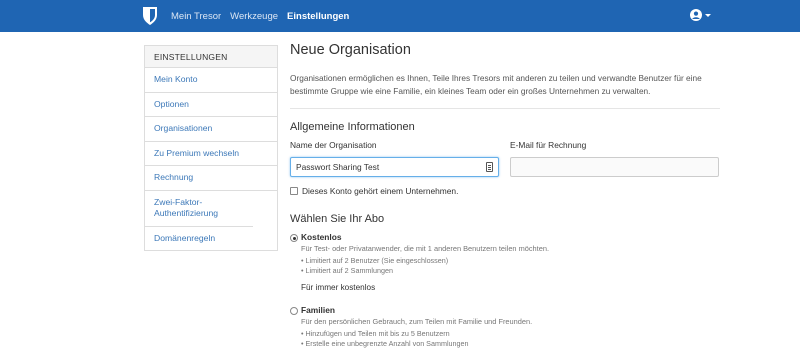 This screenshot has height=348, width=800. I want to click on org-name-label: Name der Organisation, so click(394, 145).